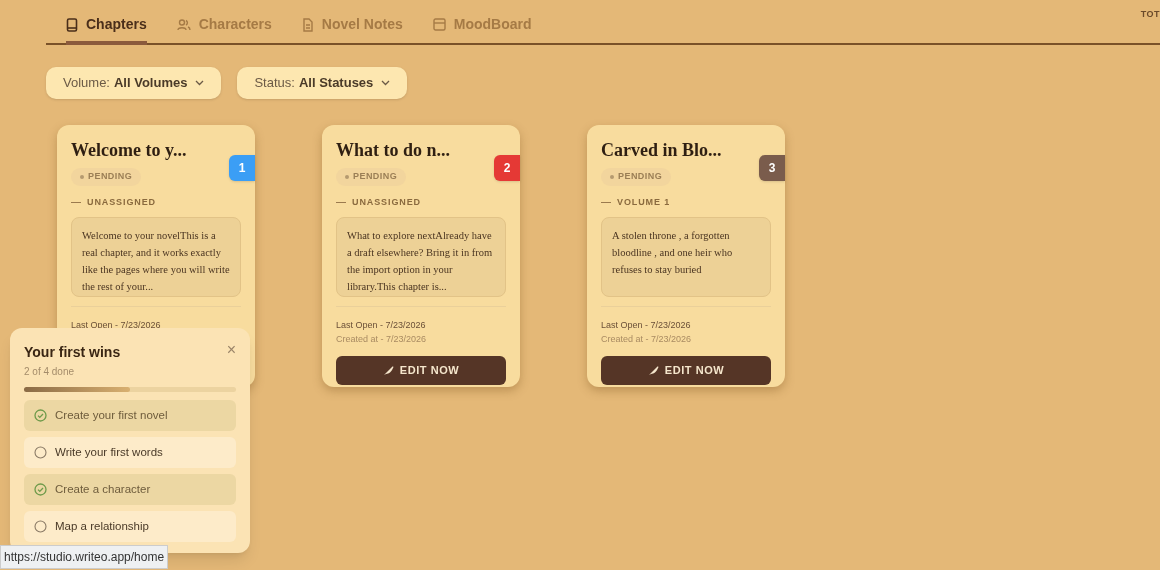  What do you see at coordinates (242, 168) in the screenshot?
I see `number-badge: 1` at bounding box center [242, 168].